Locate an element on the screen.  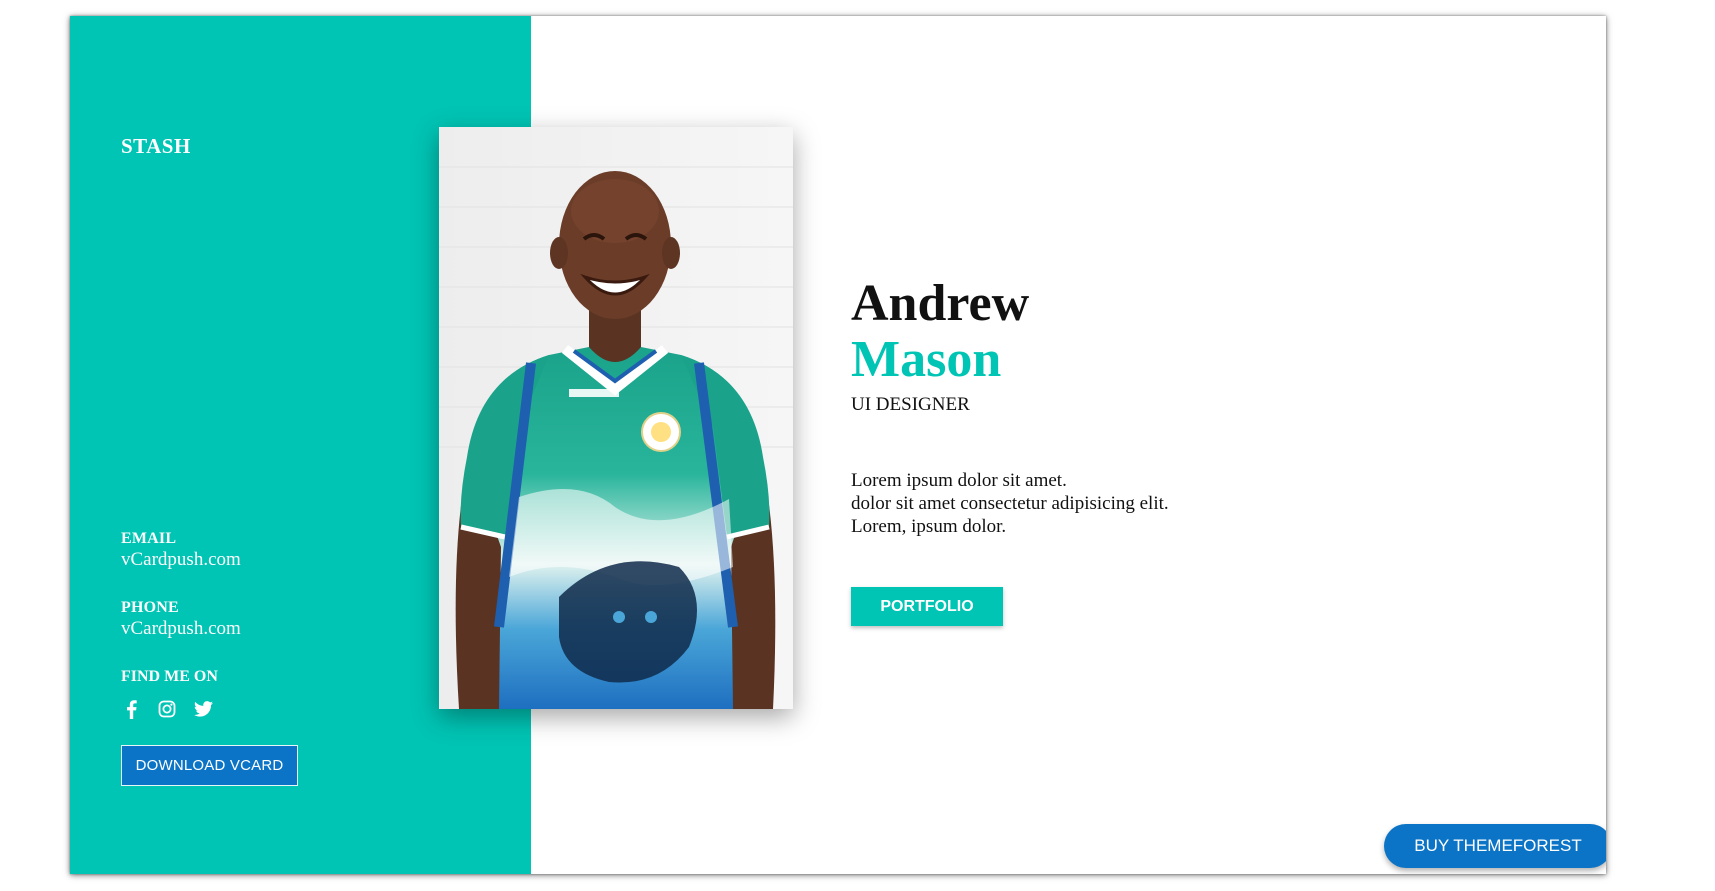
profile-photo is located at coordinates (616, 418).